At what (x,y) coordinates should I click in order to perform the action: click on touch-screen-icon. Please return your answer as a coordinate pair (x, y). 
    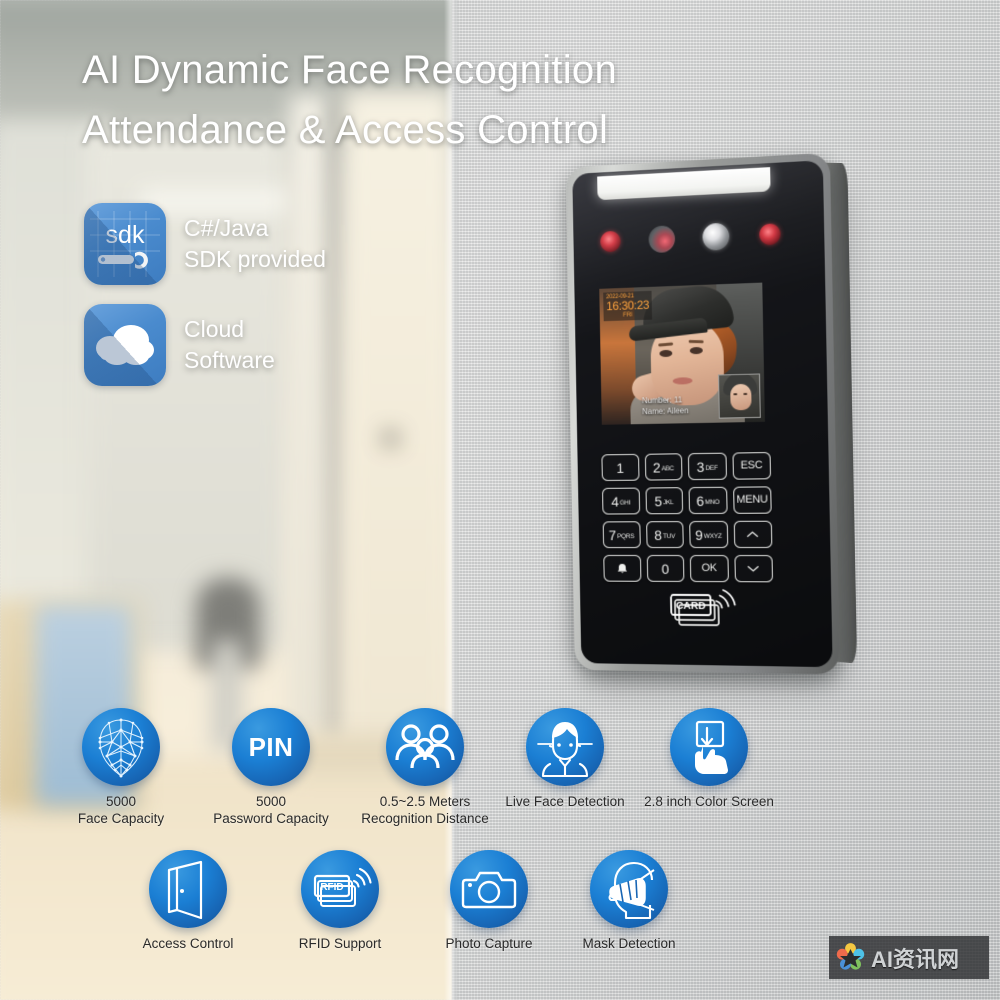
    Looking at the image, I should click on (709, 747).